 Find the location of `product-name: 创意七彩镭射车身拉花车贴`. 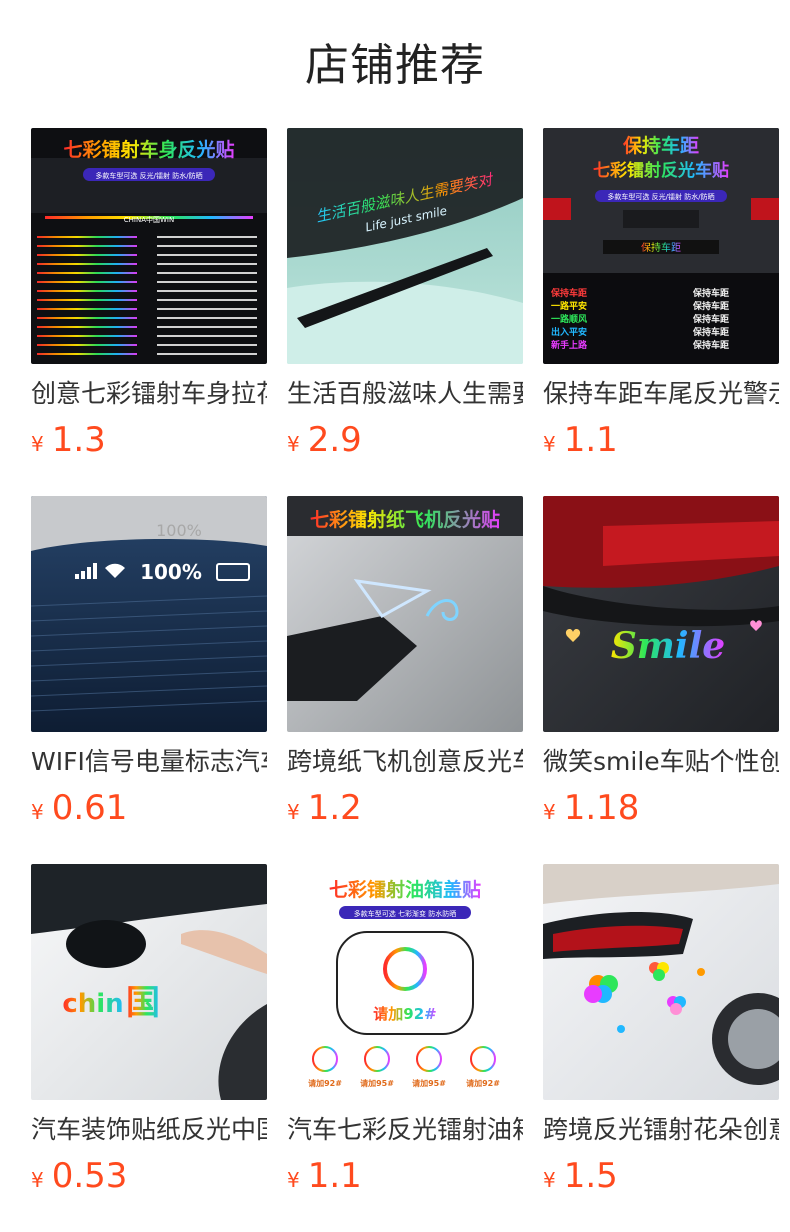

product-name: 创意七彩镭射车身拉花车贴 is located at coordinates (149, 394).